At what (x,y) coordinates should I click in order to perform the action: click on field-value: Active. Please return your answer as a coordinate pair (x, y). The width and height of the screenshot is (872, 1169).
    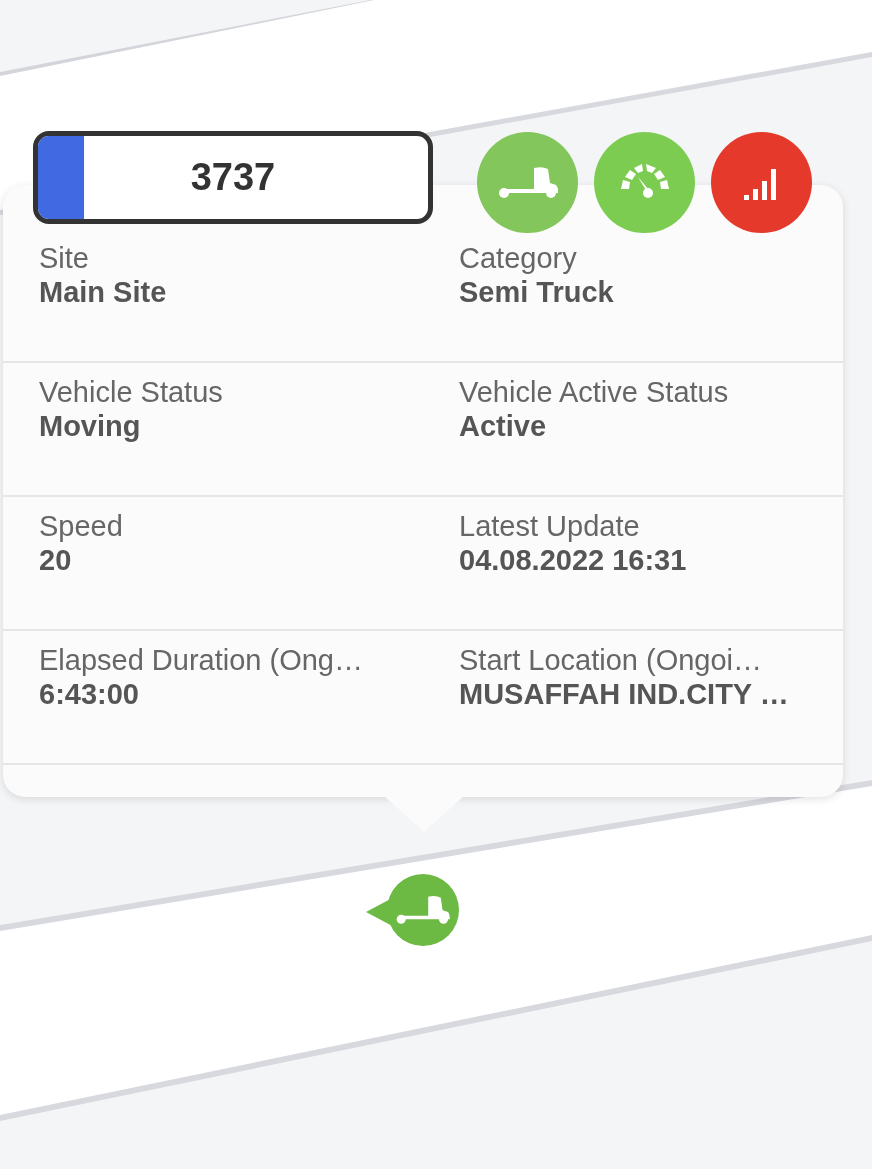
    Looking at the image, I should click on (503, 426).